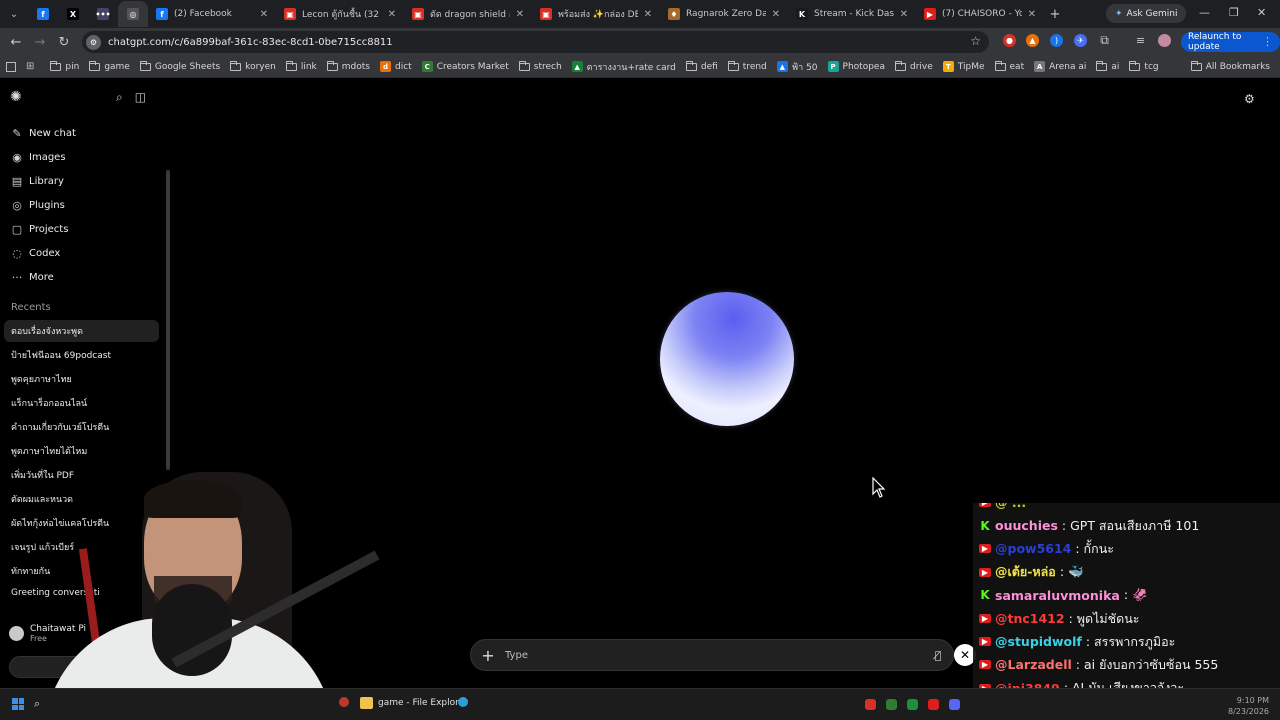 The height and width of the screenshot is (720, 1280). Describe the element at coordinates (1009, 66) in the screenshot. I see `bookmark-item: eat` at that location.